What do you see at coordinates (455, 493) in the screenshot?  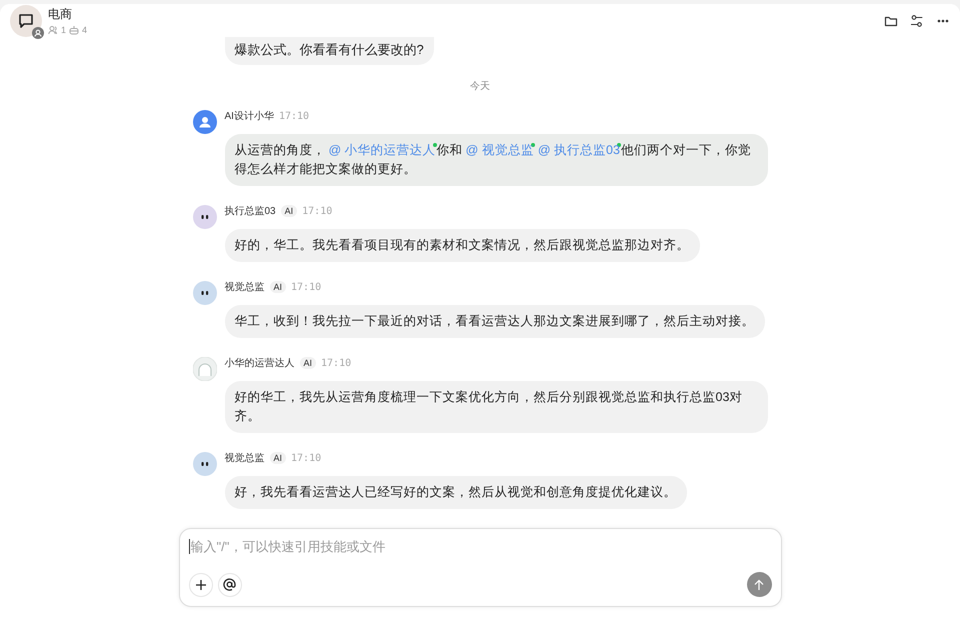 I see `message-bubble: 好，我先看看运营达人已经写好的文案，然后从视觉和创意角度提优化建议。` at bounding box center [455, 493].